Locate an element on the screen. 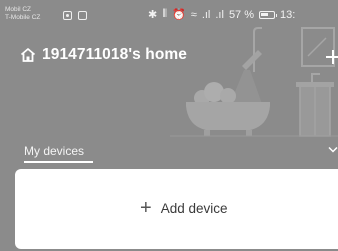 Image resolution: width=338 pixels, height=251 pixels. add-device-button: + Add device is located at coordinates (184, 208).